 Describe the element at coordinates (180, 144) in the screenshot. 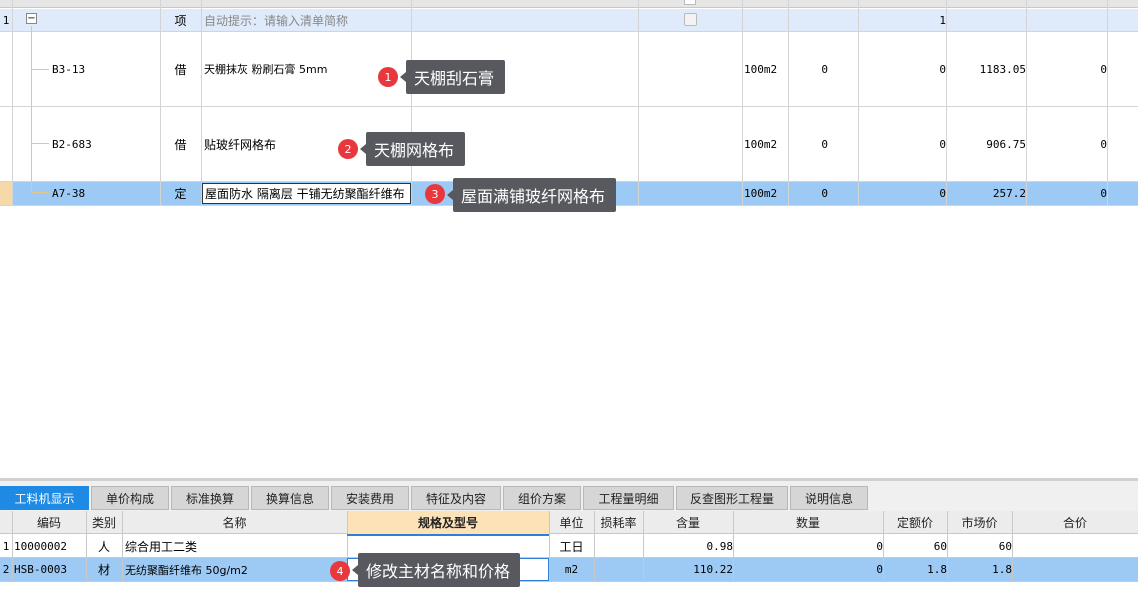

I see `row-3-type: 借` at that location.